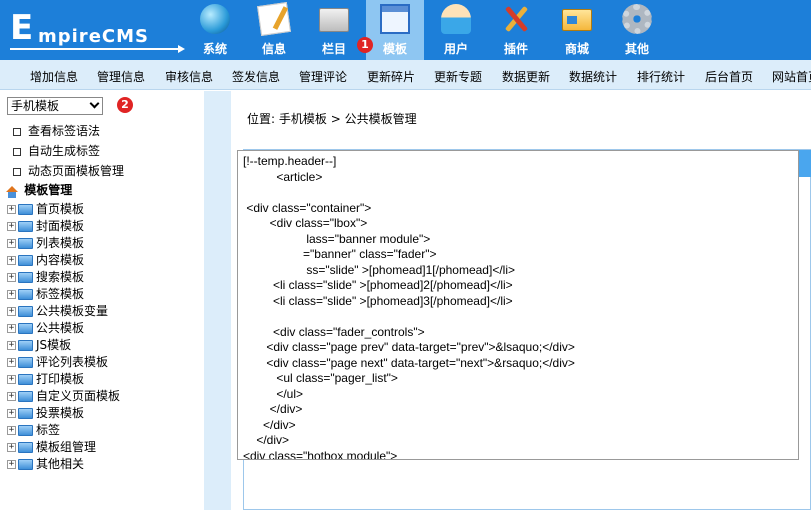 The height and width of the screenshot is (510, 811). I want to click on tree-node-label: 标签, so click(48, 430).